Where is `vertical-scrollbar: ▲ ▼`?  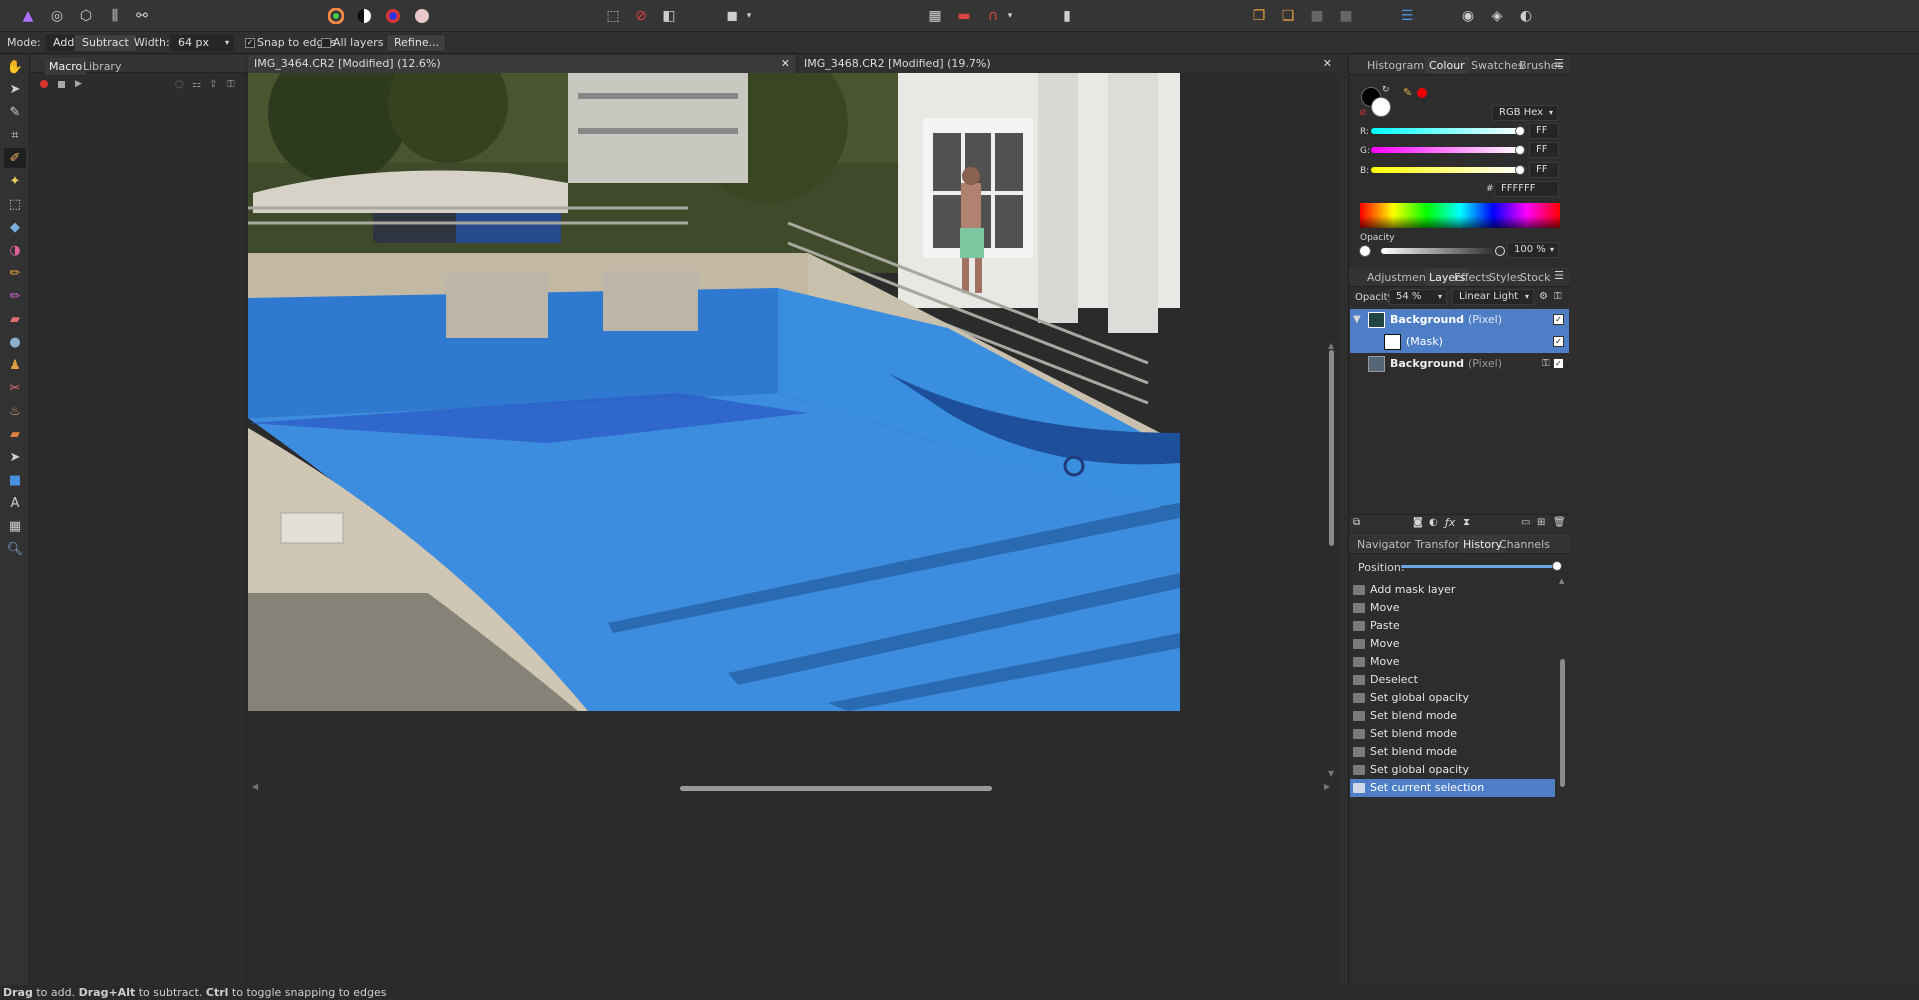
vertical-scrollbar: ▲ ▼ is located at coordinates (1332, 426).